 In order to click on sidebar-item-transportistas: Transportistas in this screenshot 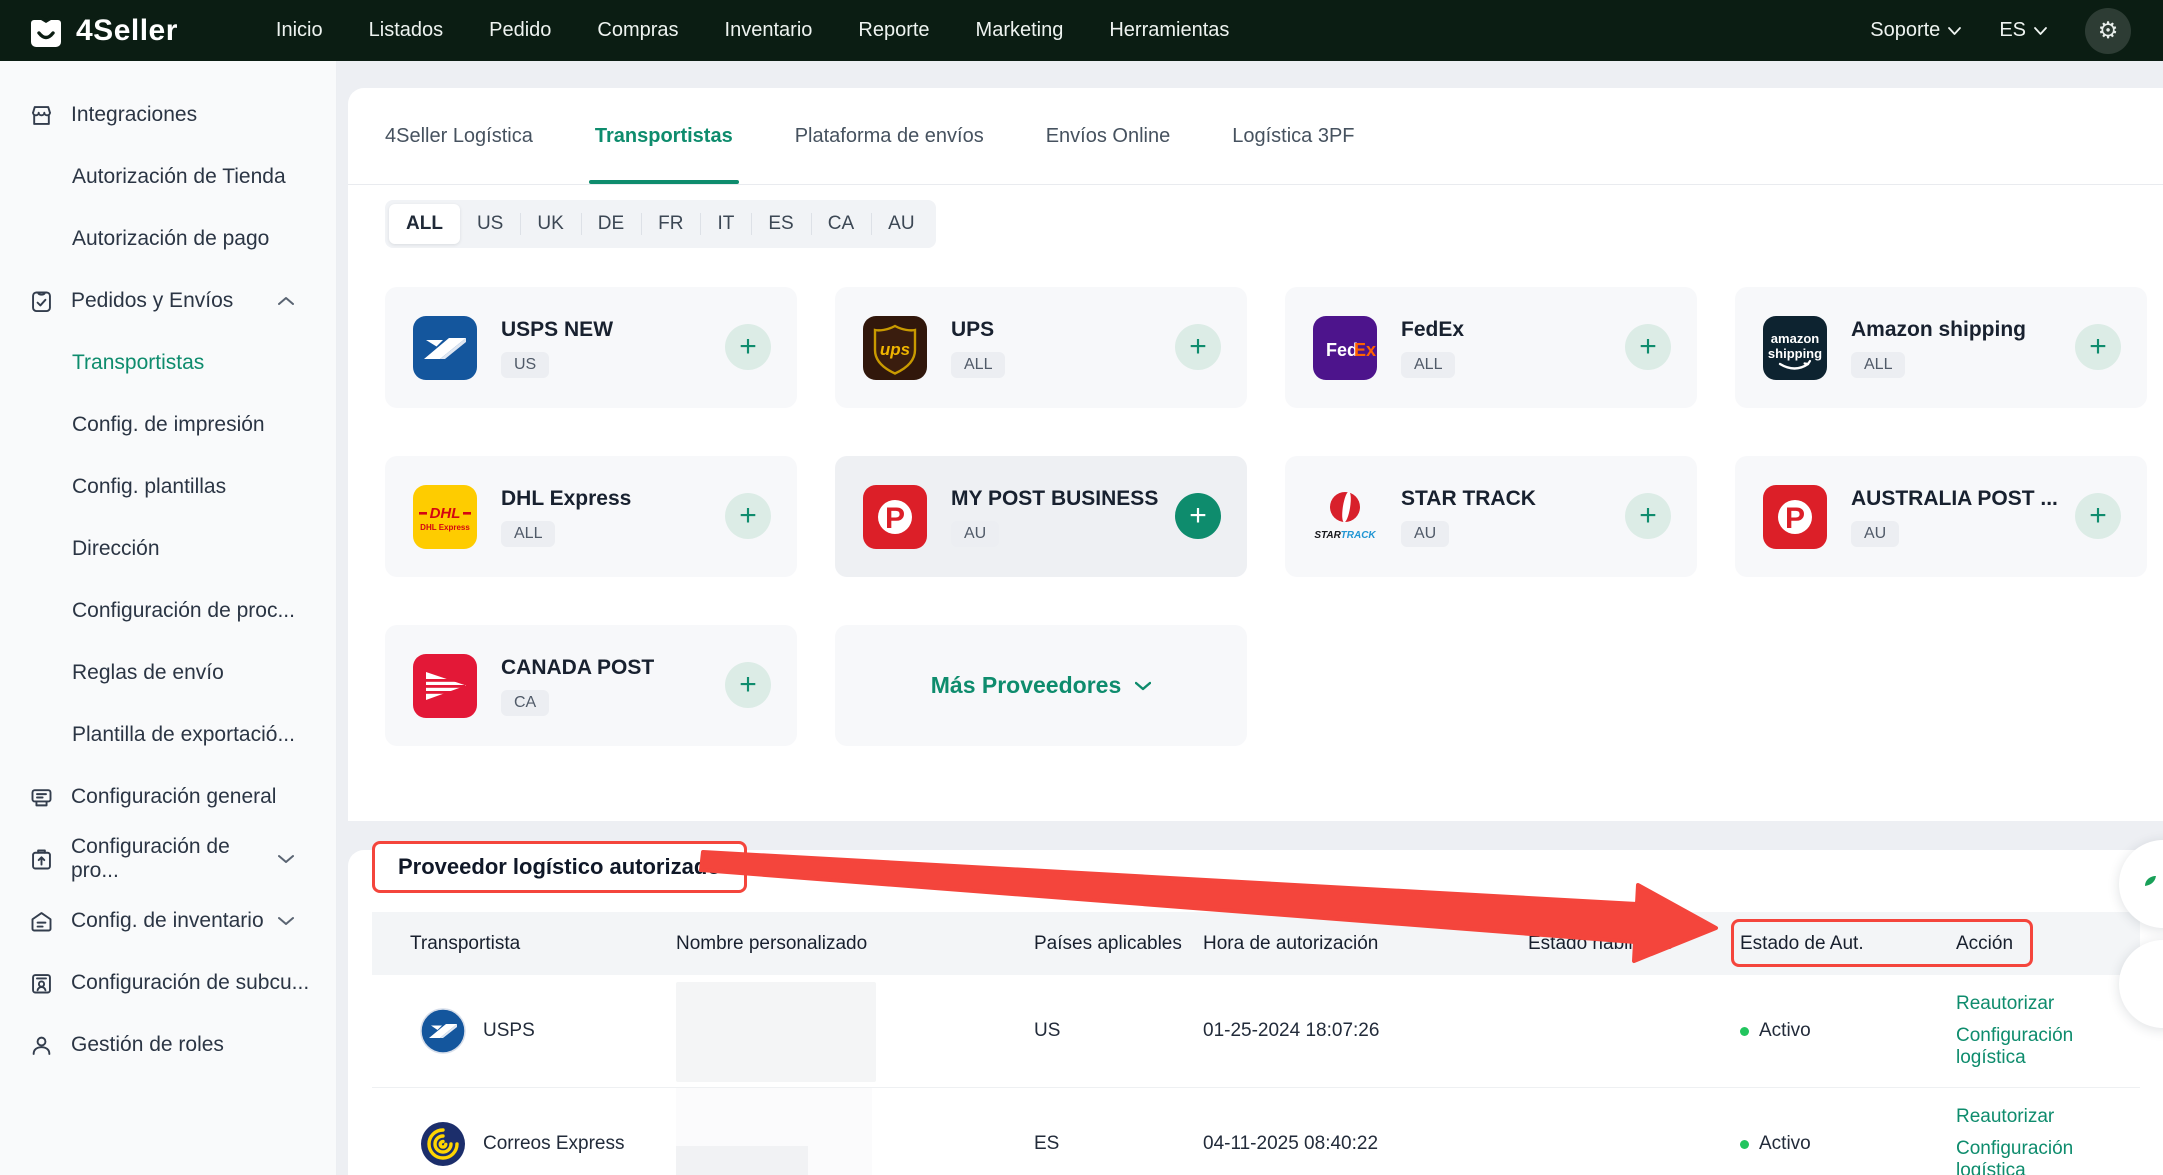, I will do `click(168, 363)`.